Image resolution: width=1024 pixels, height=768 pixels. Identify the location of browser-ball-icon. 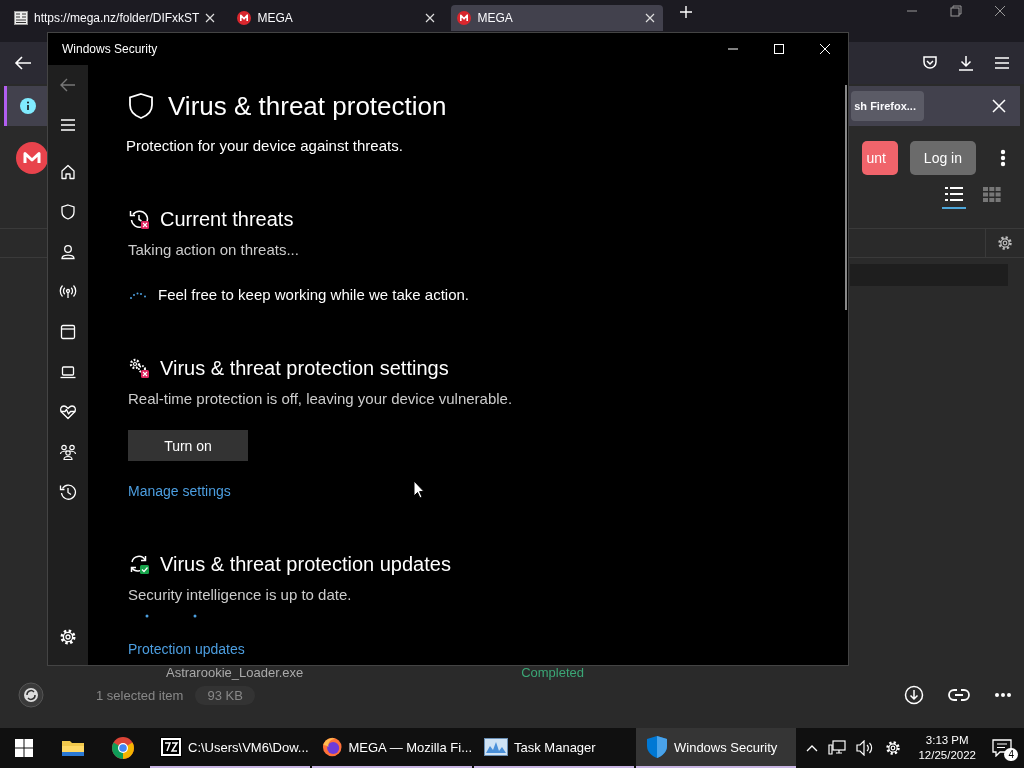
(123, 748).